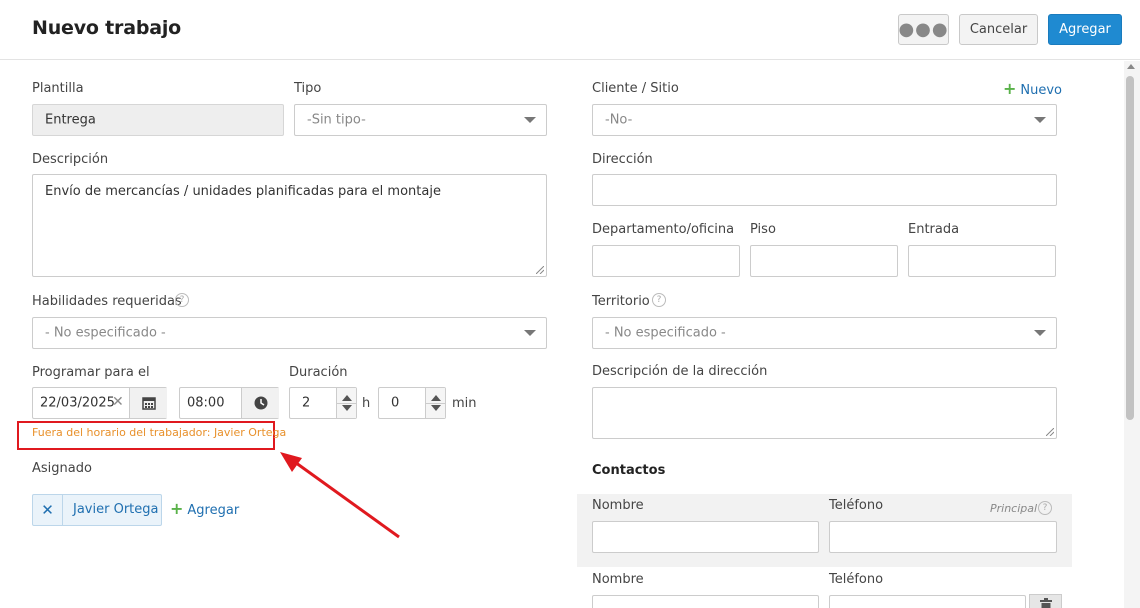  I want to click on duracion-label: Duración, so click(318, 372).